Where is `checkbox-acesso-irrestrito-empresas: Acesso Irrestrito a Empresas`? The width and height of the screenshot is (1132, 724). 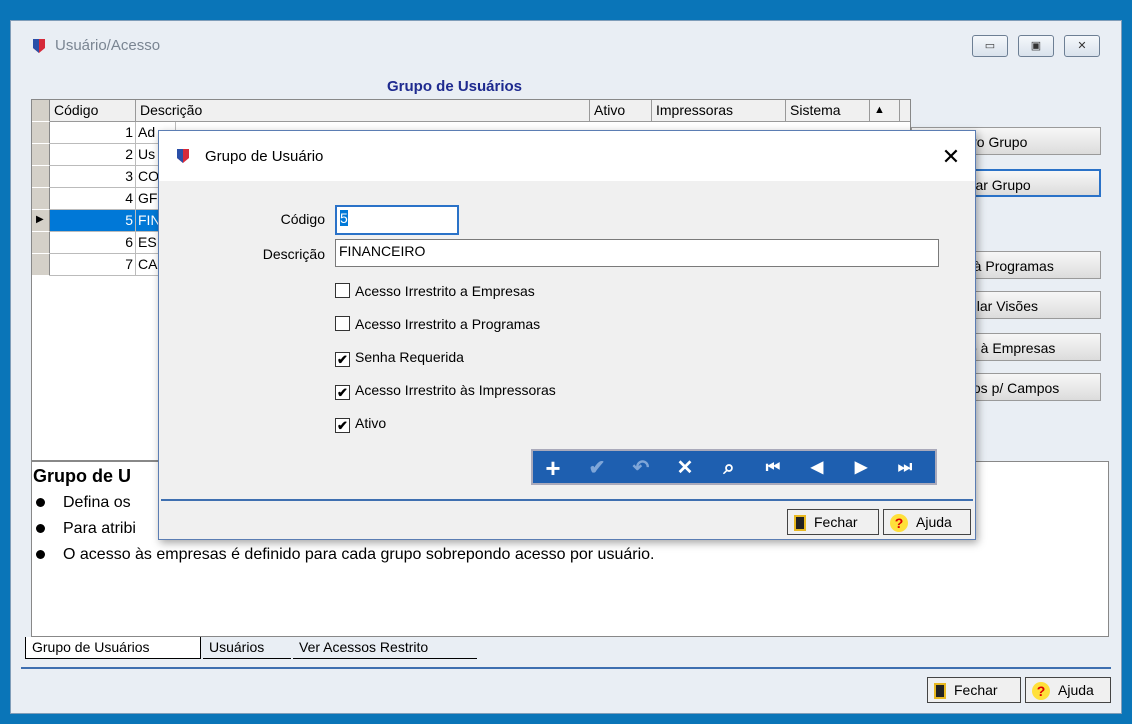 checkbox-acesso-irrestrito-empresas: Acesso Irrestrito a Empresas is located at coordinates (435, 291).